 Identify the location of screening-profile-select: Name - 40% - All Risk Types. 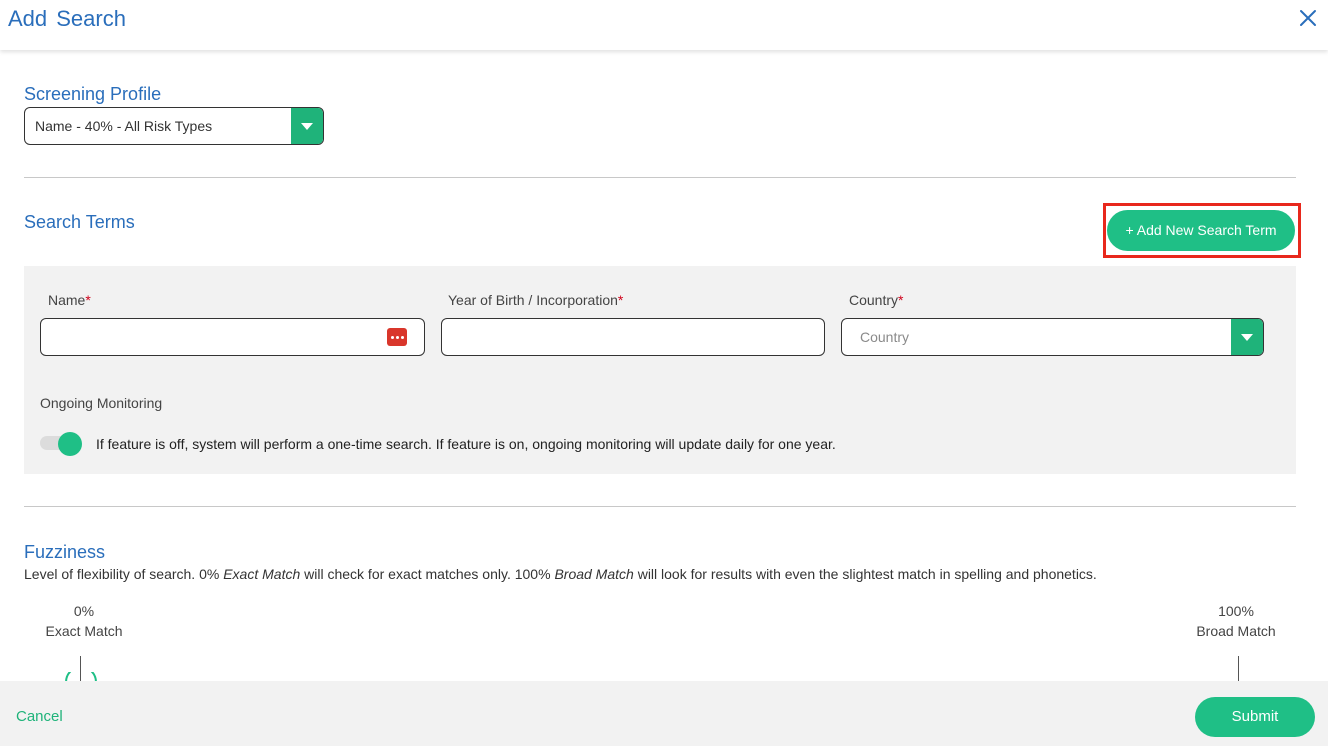
(174, 126).